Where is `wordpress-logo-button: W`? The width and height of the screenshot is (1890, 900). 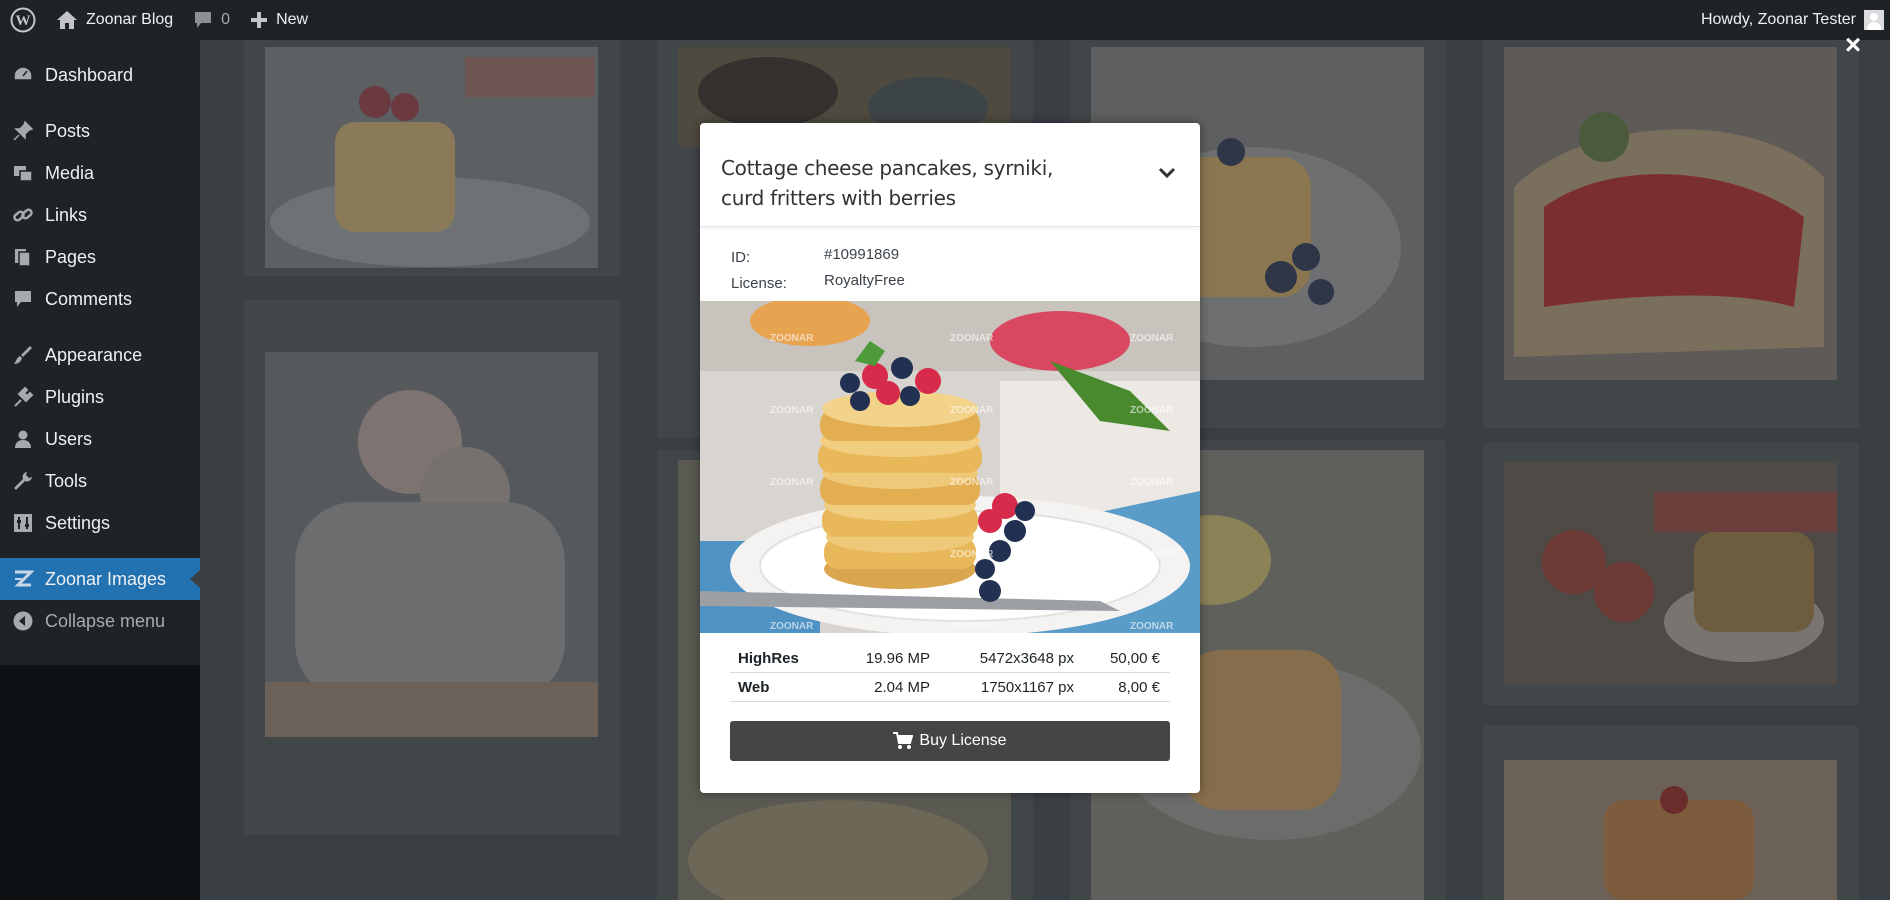 wordpress-logo-button: W is located at coordinates (23, 20).